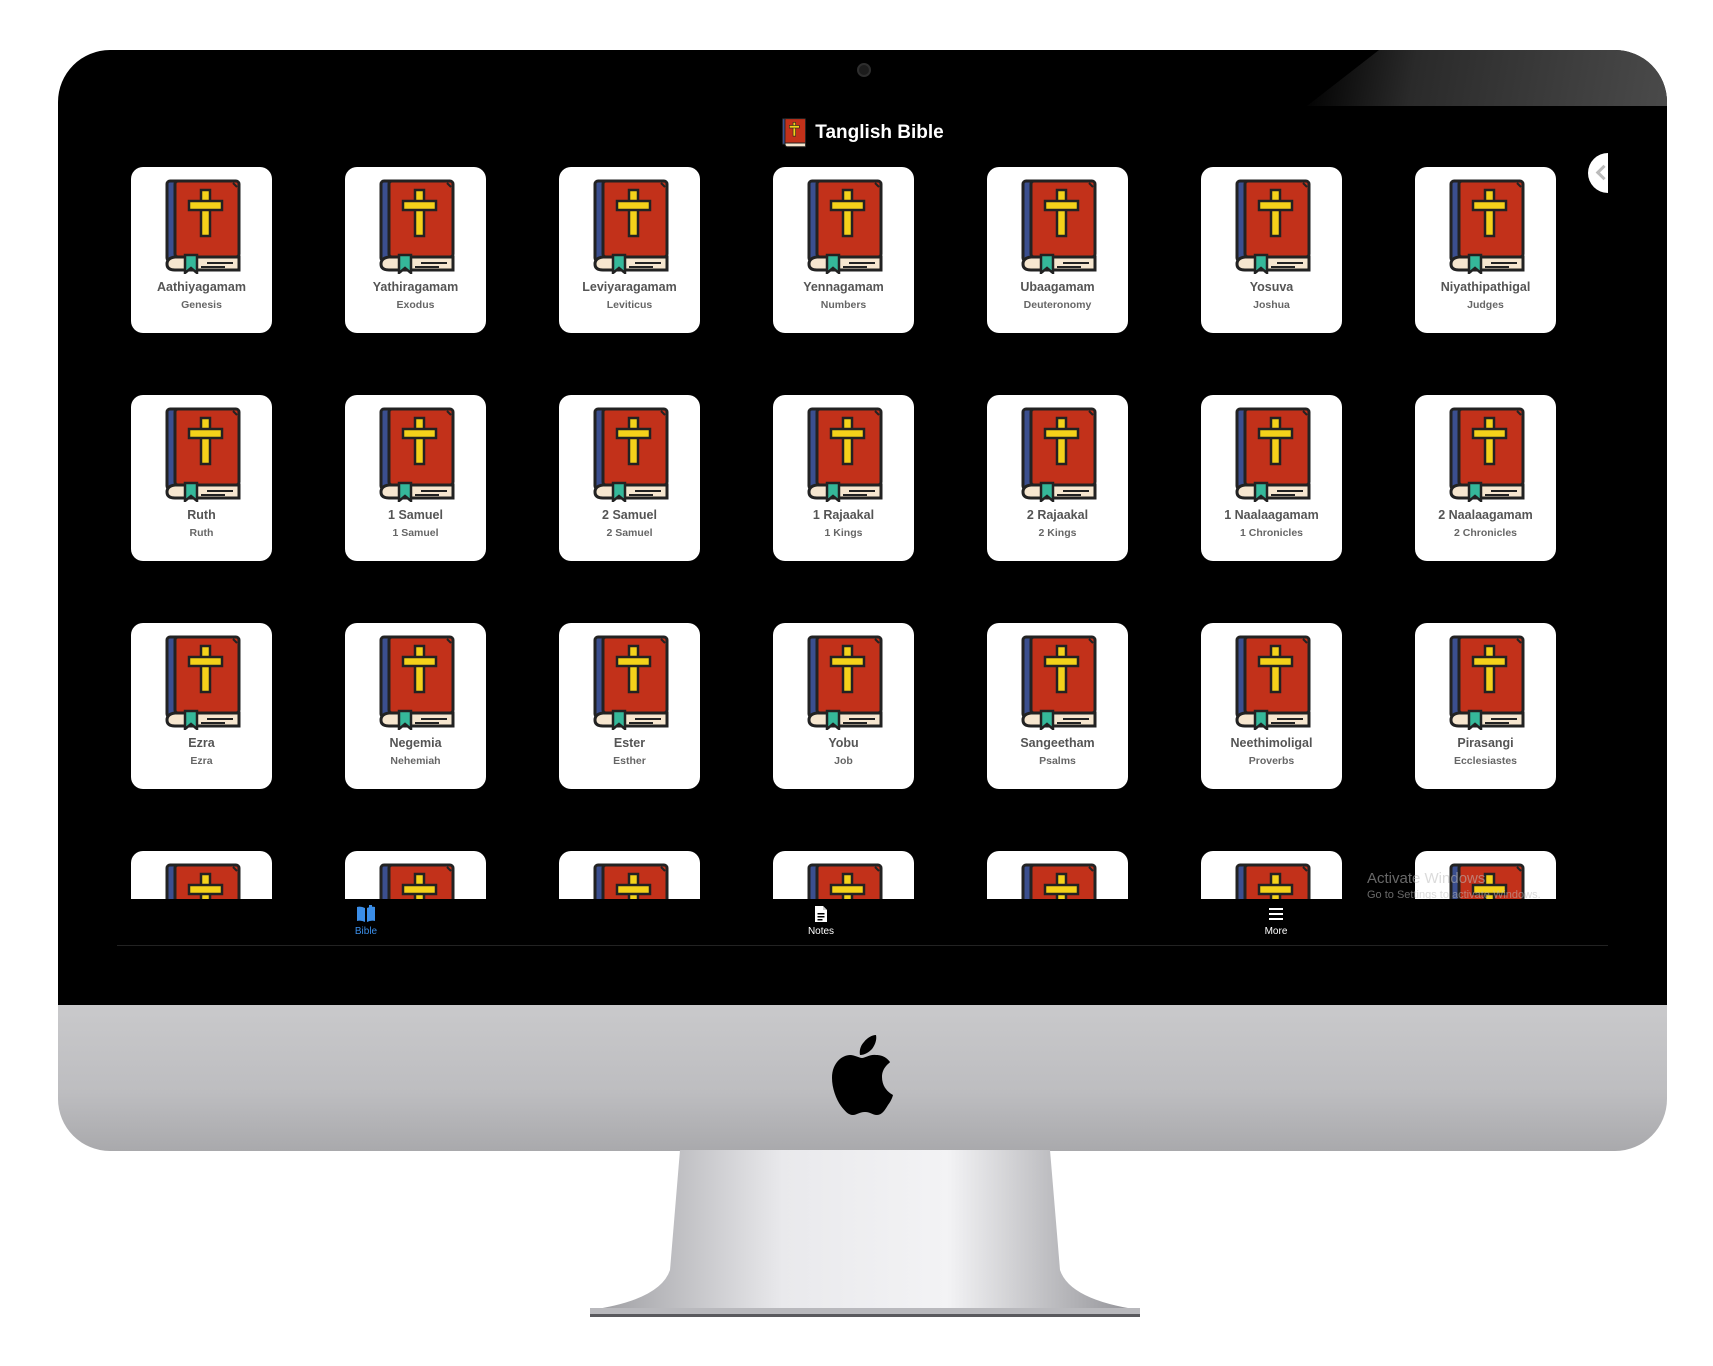 This screenshot has height=1366, width=1713. I want to click on nav-tab-more: More, so click(1276, 921).